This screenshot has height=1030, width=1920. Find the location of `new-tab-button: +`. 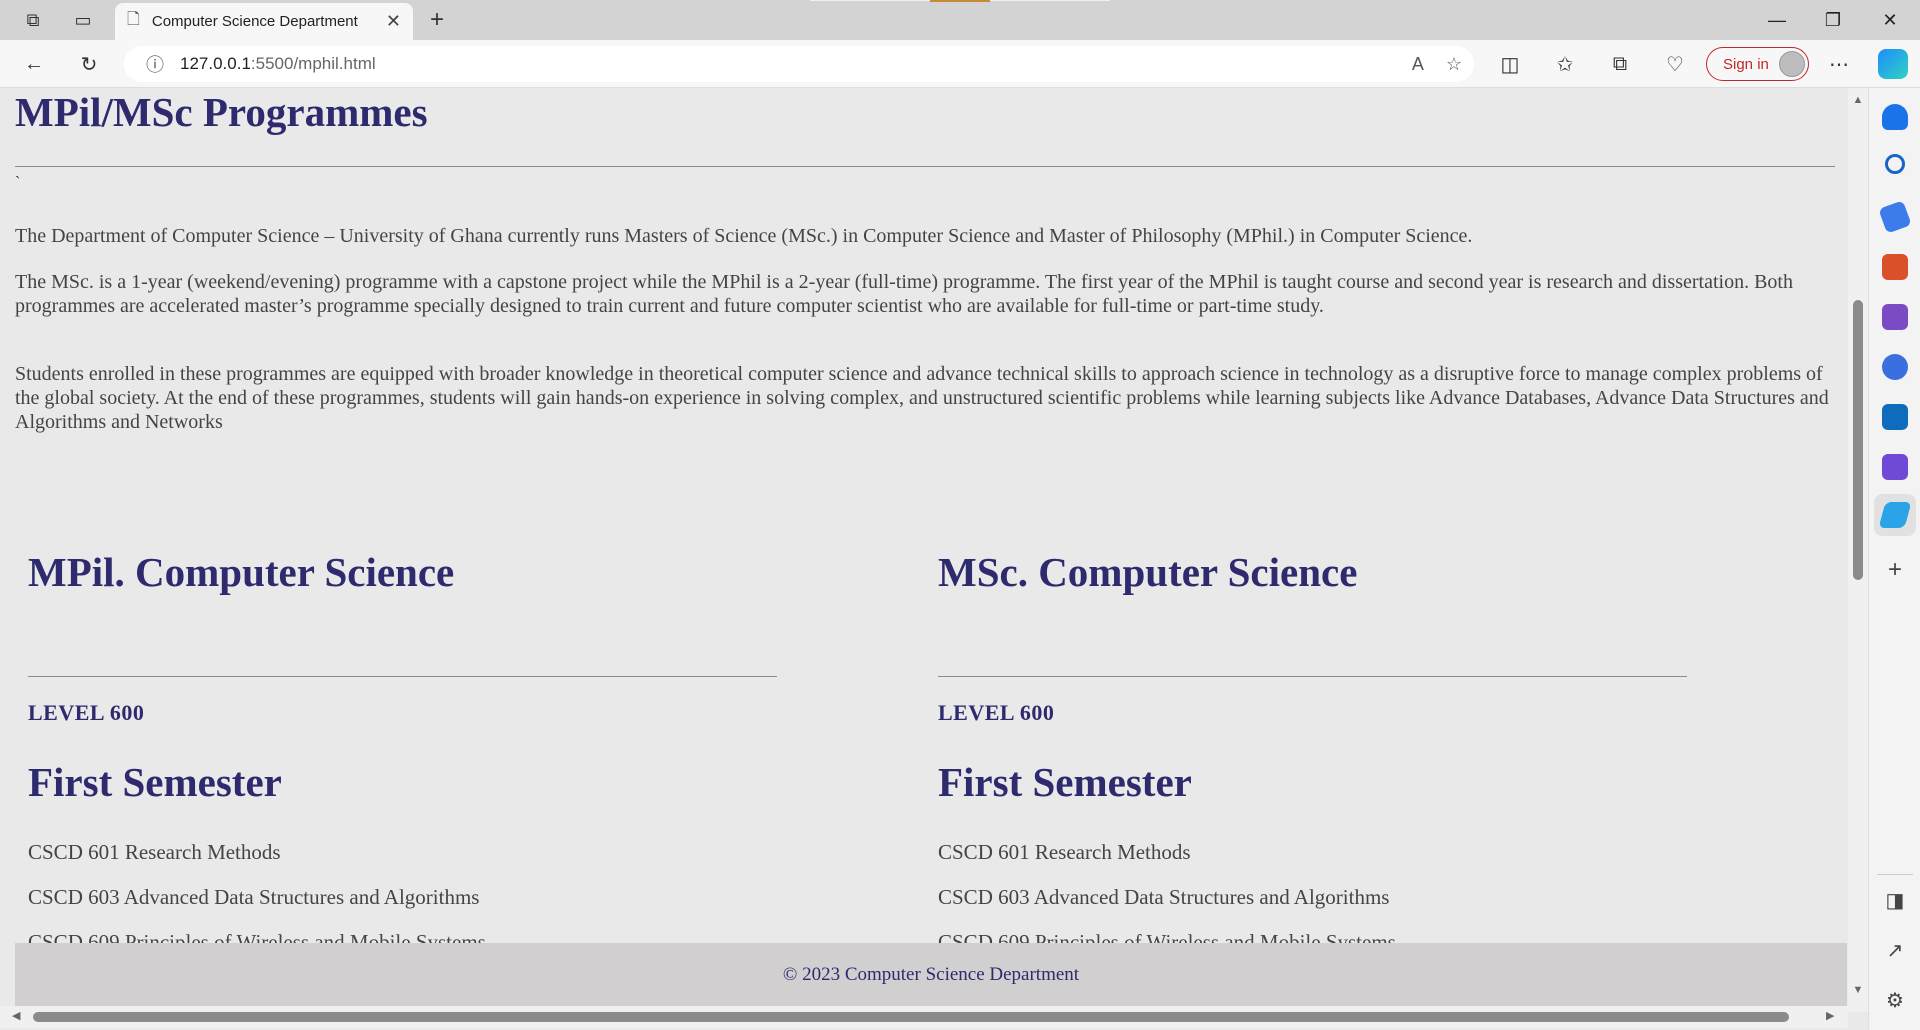

new-tab-button: + is located at coordinates (437, 20).